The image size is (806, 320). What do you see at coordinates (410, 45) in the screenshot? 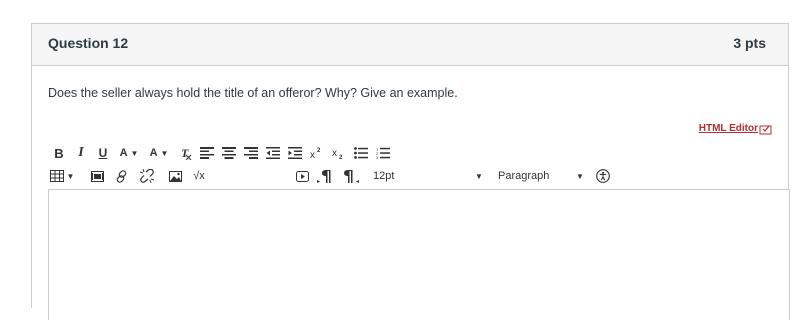
I see `question-header: Question 12 3 pts` at bounding box center [410, 45].